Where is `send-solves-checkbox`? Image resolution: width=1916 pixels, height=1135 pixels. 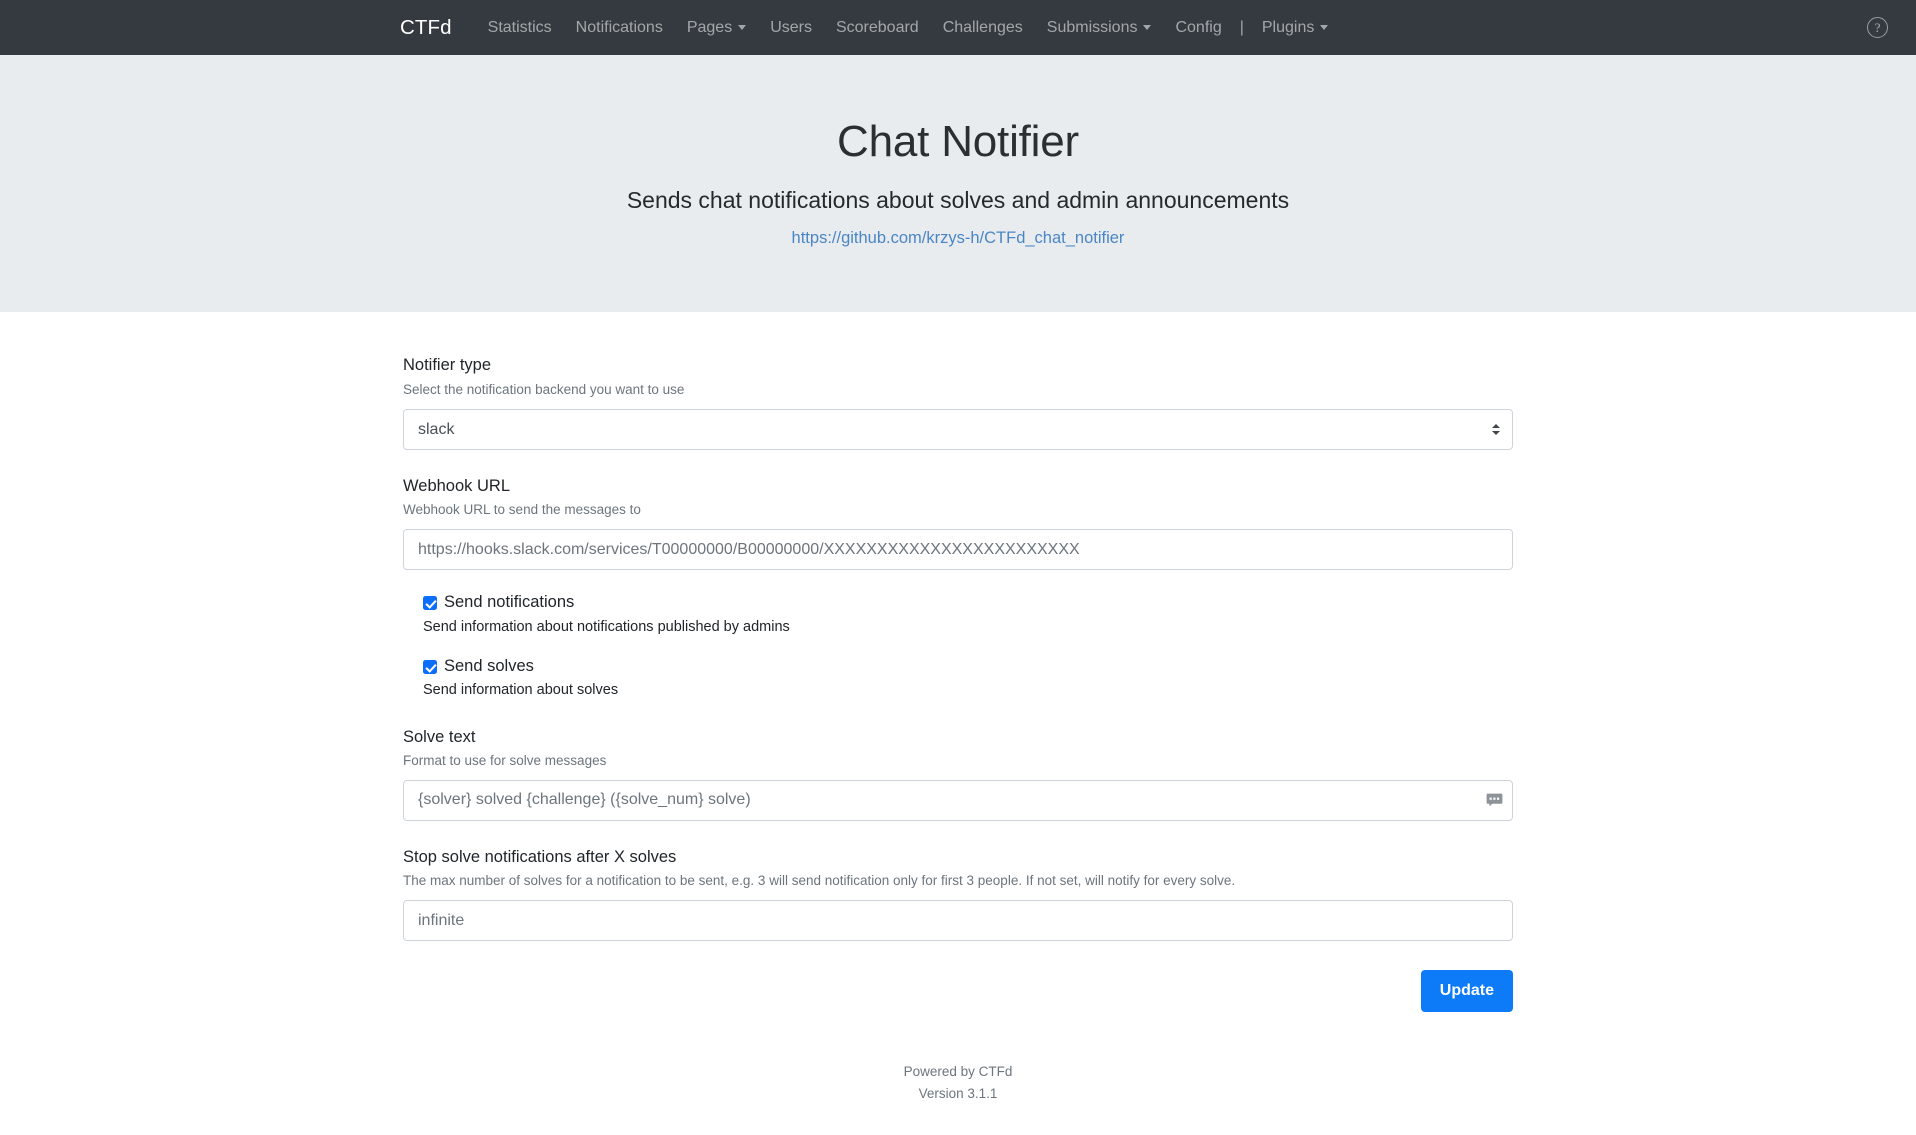
send-solves-checkbox is located at coordinates (430, 666).